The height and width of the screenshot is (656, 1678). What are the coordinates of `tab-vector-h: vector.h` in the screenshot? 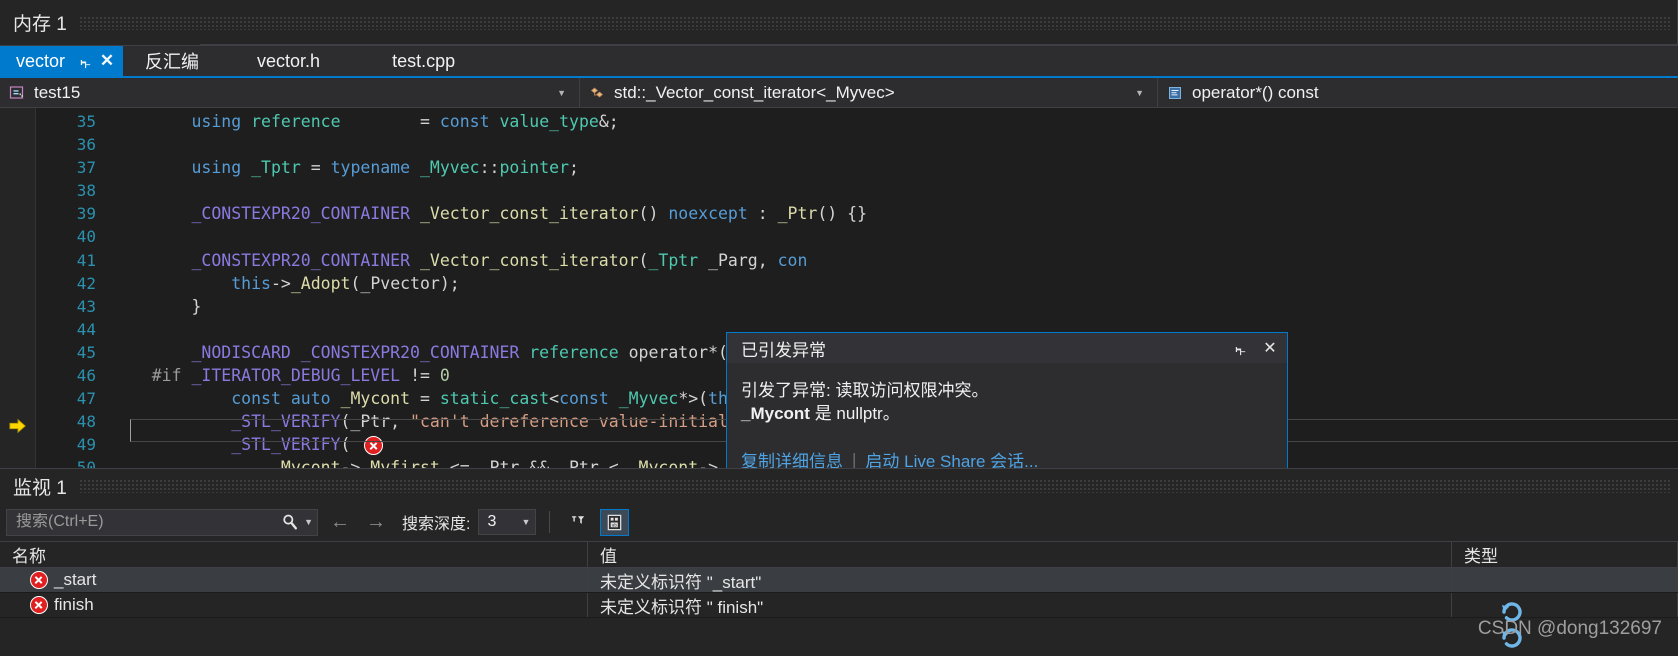 It's located at (288, 61).